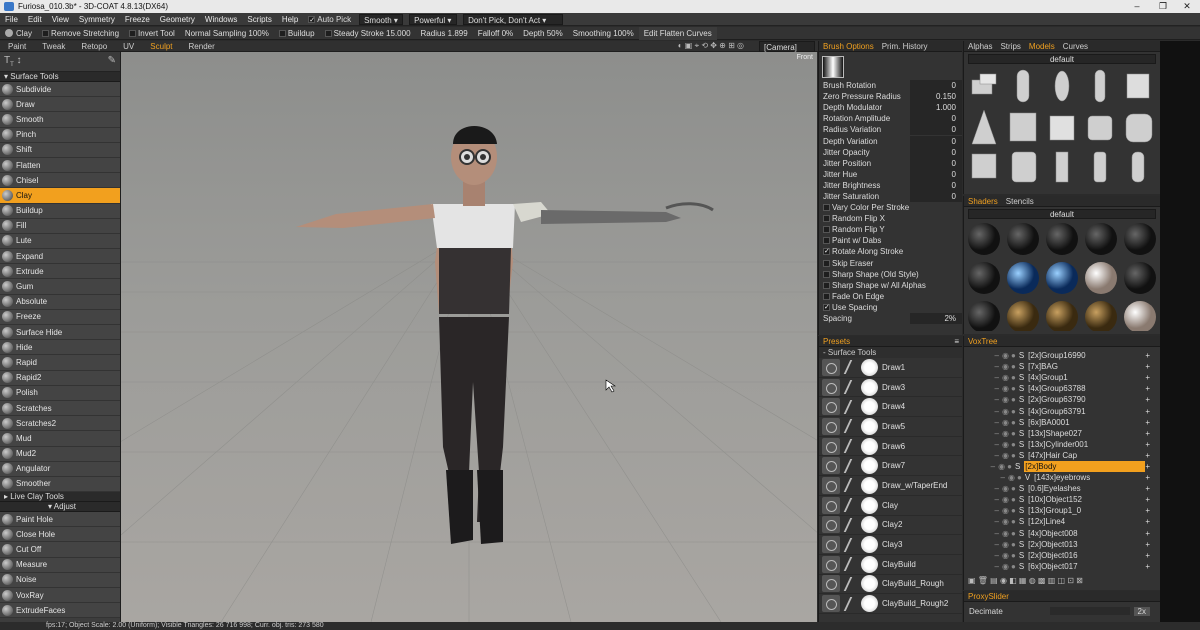 Image resolution: width=1200 pixels, height=630 pixels. What do you see at coordinates (890, 240) in the screenshot?
I see `check-paint-w-dabs: Paint w/ Dabs` at bounding box center [890, 240].